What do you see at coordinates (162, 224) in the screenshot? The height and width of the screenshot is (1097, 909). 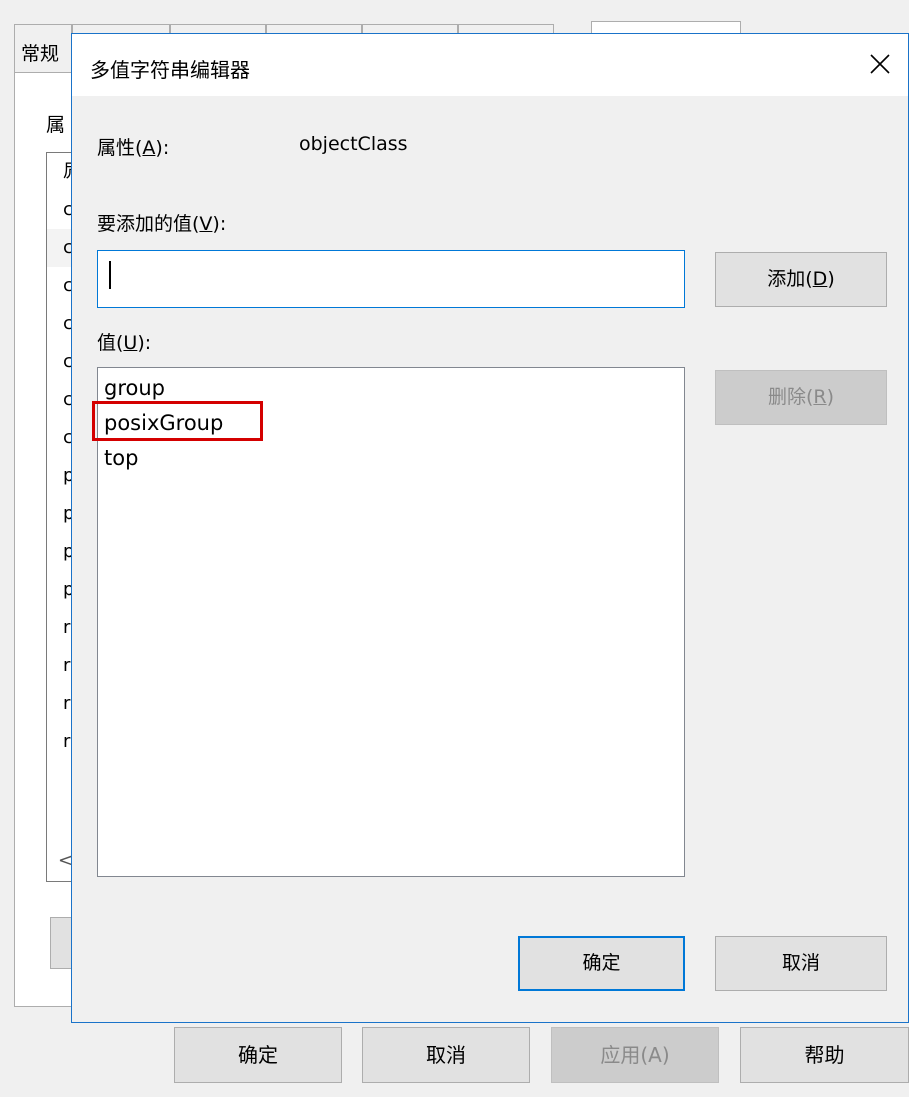 I see `value-to-add-label: 要添加的值(V):` at bounding box center [162, 224].